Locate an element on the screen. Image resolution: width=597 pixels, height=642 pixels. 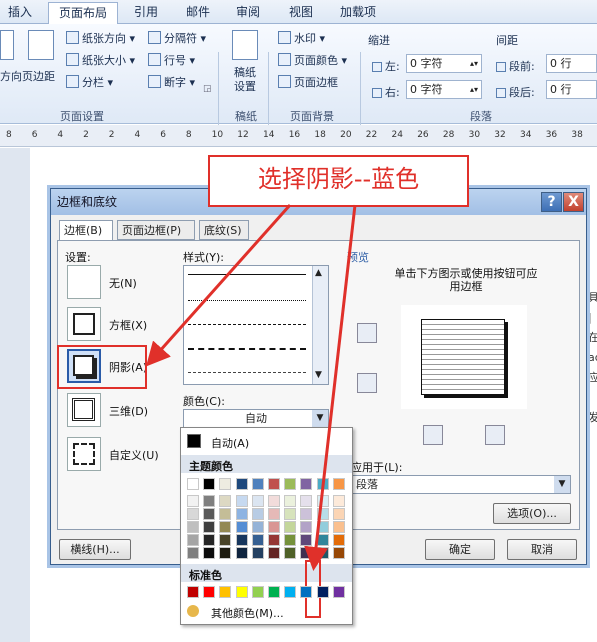
arrow-to-blue is located at coordinates (330, 387).